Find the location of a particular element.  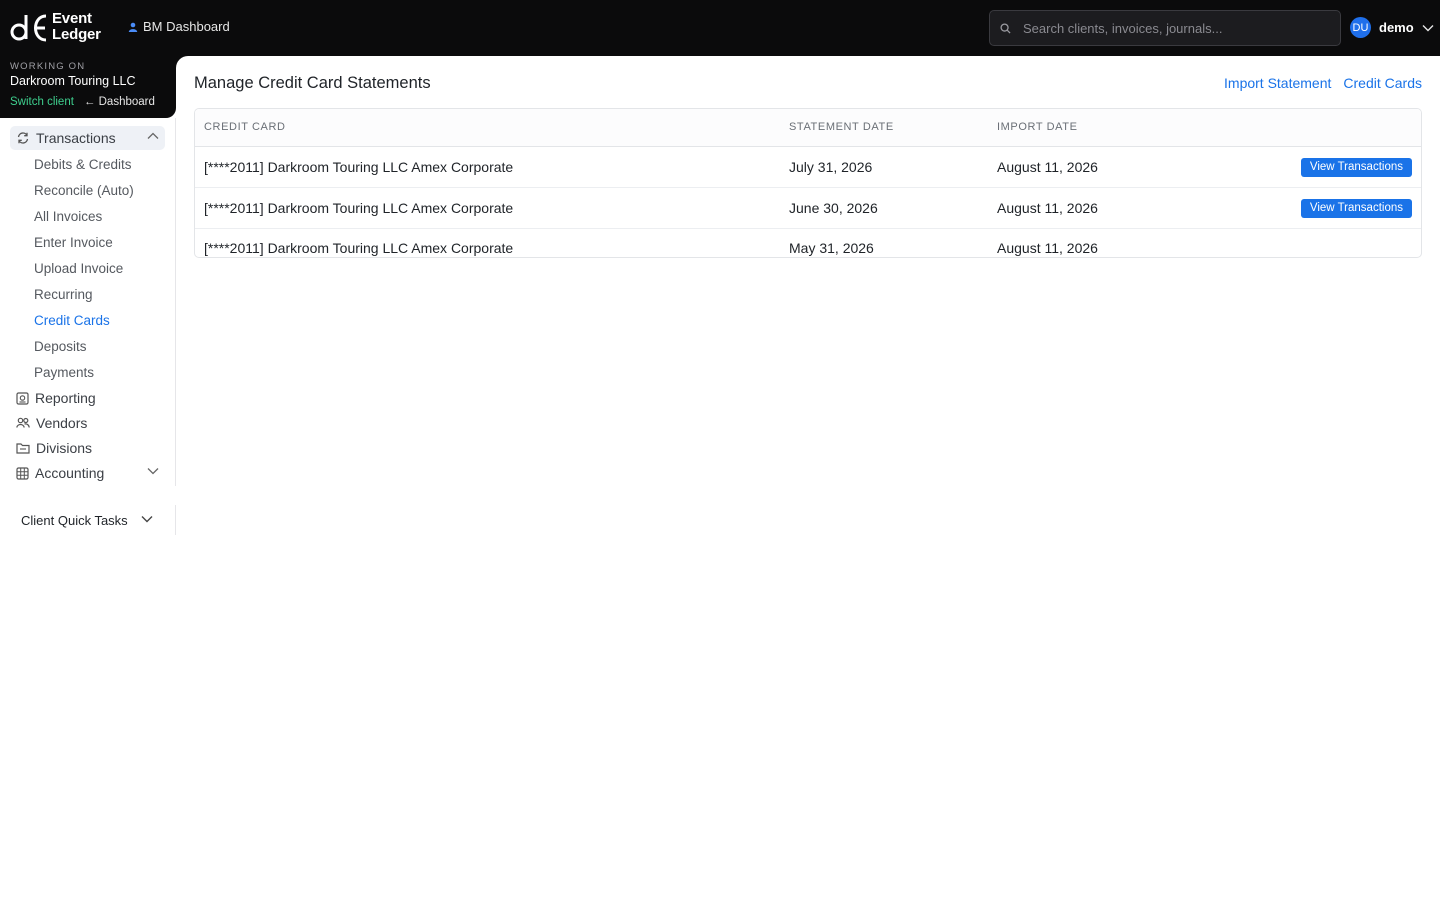

logo-wordmark: Event Ledger is located at coordinates (76, 27).